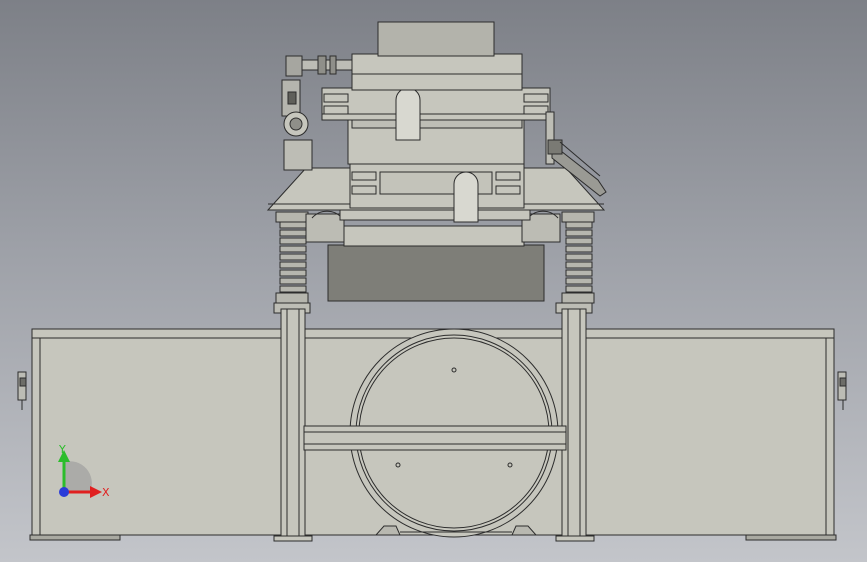 This screenshot has height=562, width=867. Describe the element at coordinates (434, 236) in the screenshot. I see `hopper-neck` at that location.